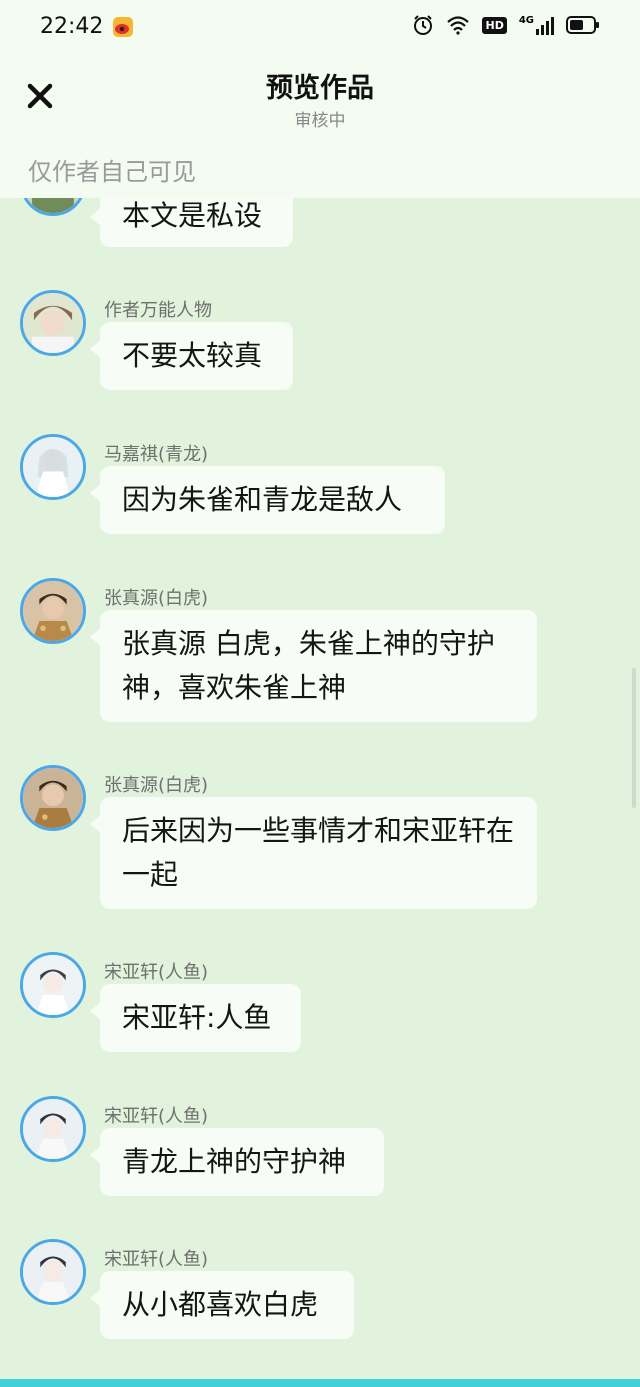  Describe the element at coordinates (123, 27) in the screenshot. I see `weibo-icon` at that location.